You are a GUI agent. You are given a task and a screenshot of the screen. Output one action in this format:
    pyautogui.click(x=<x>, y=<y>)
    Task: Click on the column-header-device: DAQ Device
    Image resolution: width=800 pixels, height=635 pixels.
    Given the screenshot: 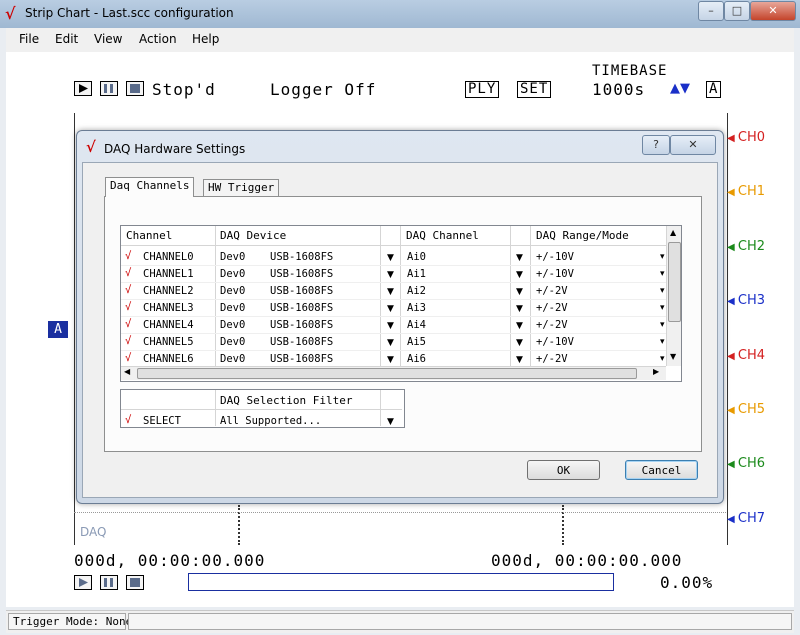 What is the action you would take?
    pyautogui.click(x=253, y=235)
    